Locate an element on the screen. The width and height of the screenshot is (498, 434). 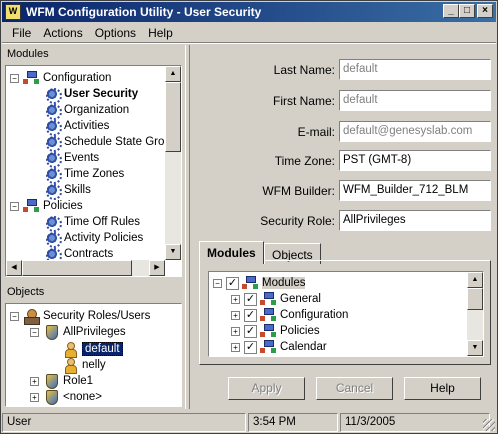
resize-grip-icon is located at coordinates (489, 425).